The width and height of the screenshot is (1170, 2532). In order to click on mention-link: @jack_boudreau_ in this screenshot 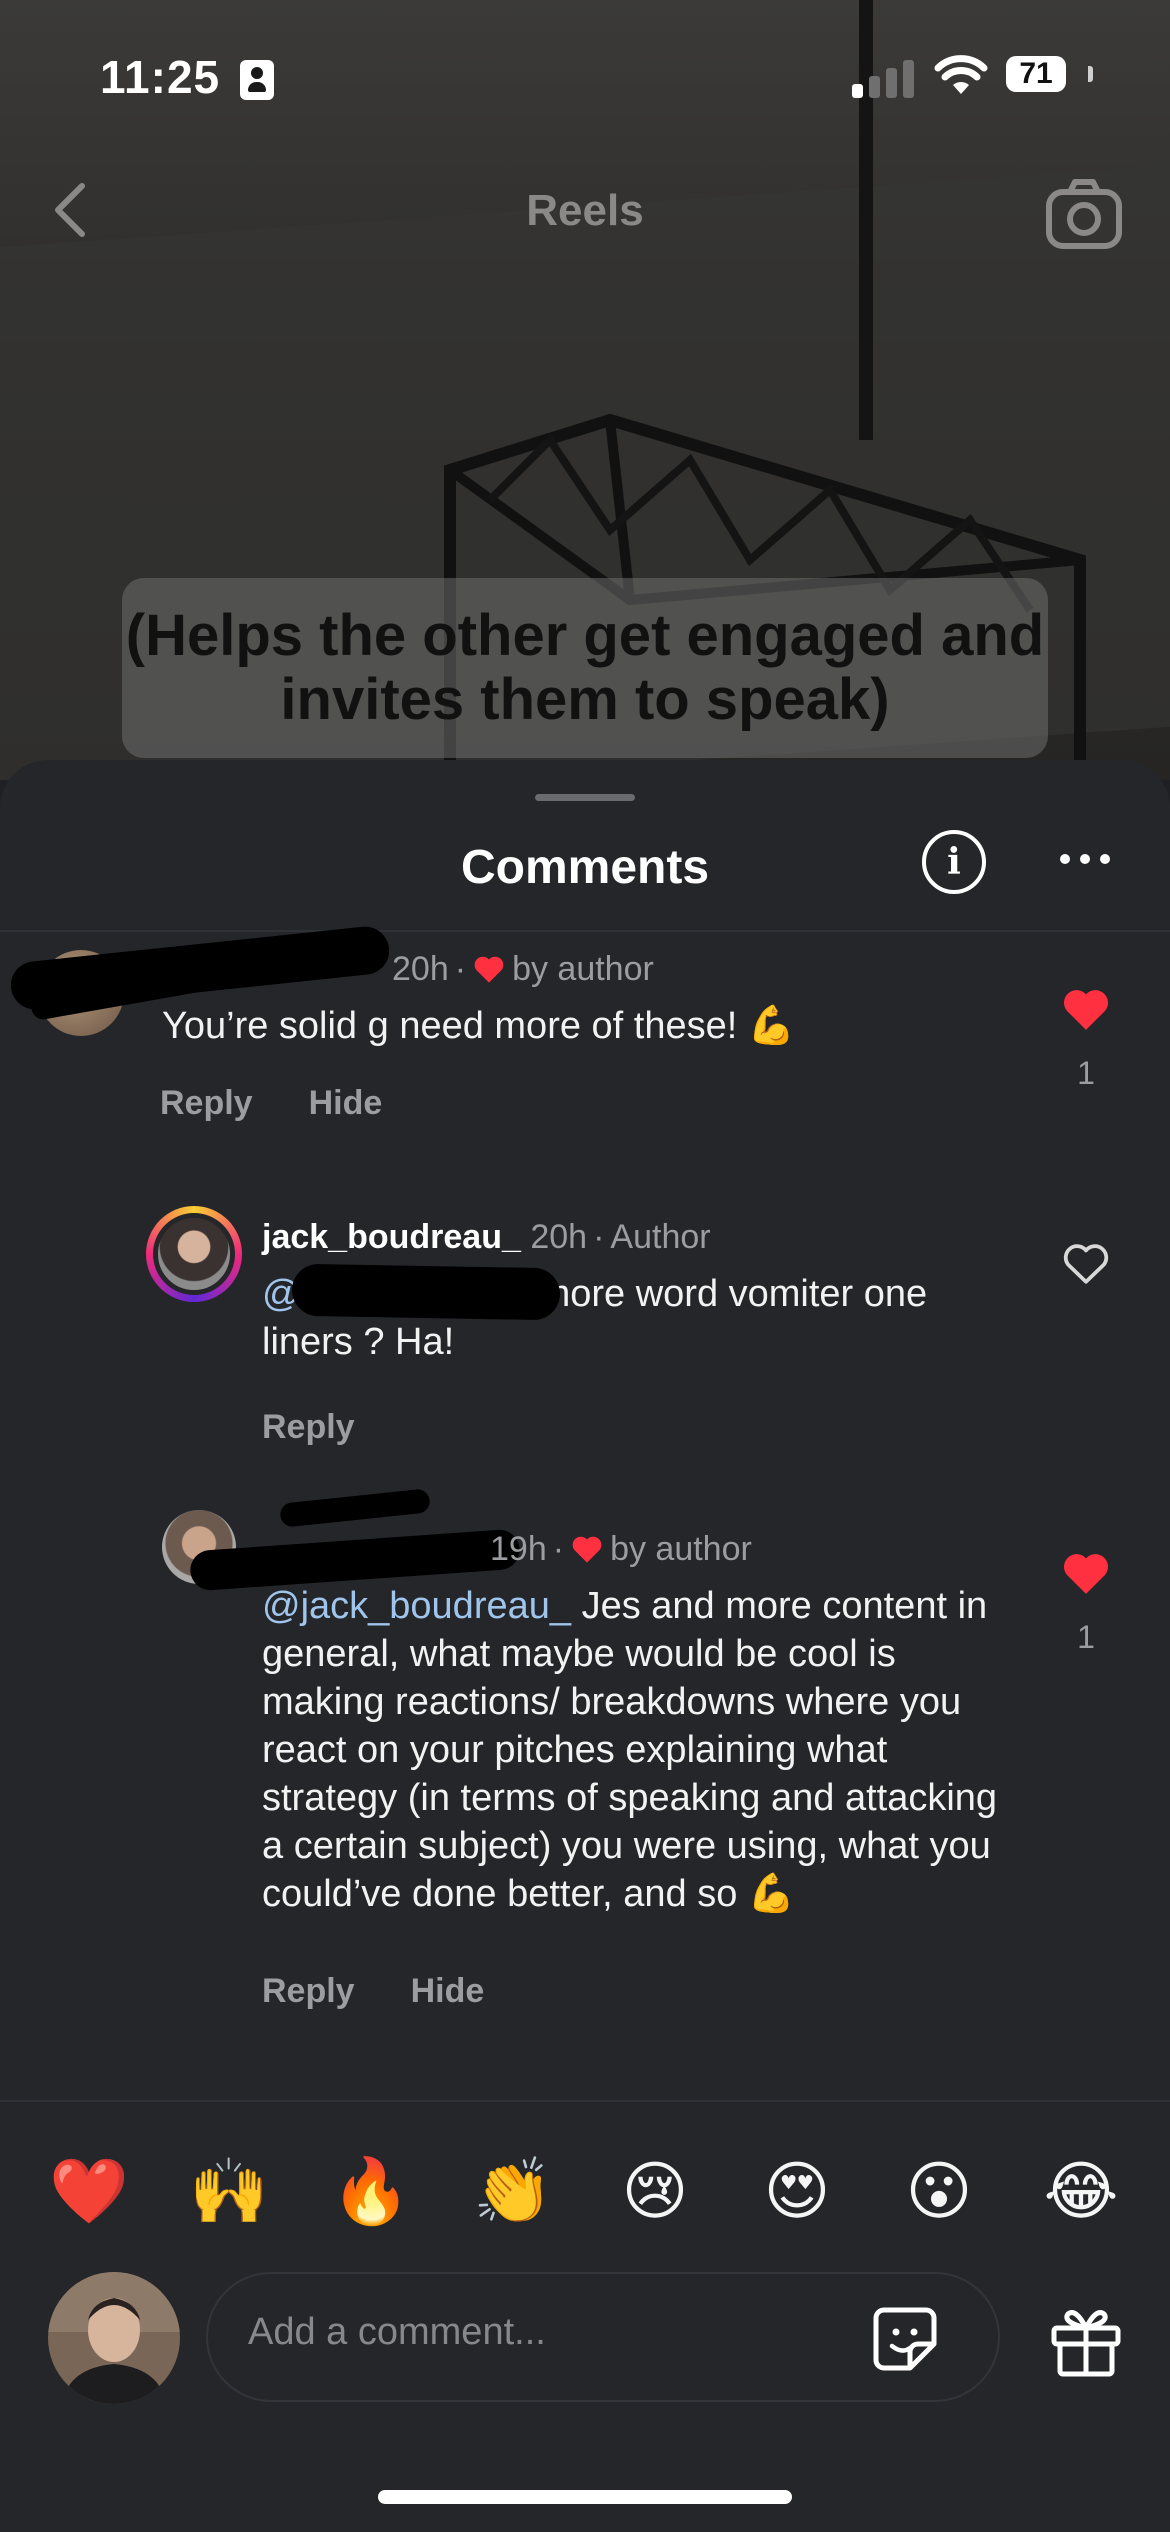, I will do `click(416, 1606)`.